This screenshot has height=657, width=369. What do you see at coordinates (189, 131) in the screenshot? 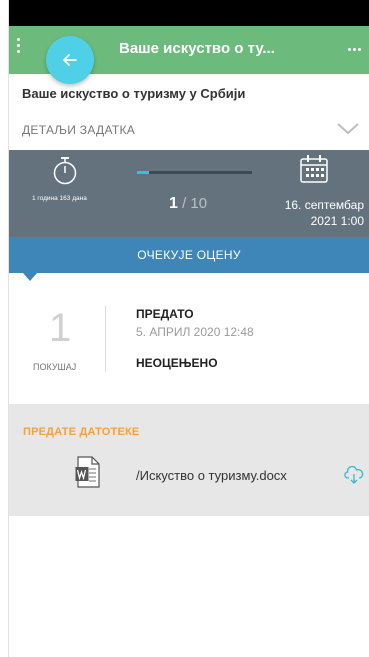
I see `assignment-details-toggle: ДЕТАЉИ ЗАДАТКА` at bounding box center [189, 131].